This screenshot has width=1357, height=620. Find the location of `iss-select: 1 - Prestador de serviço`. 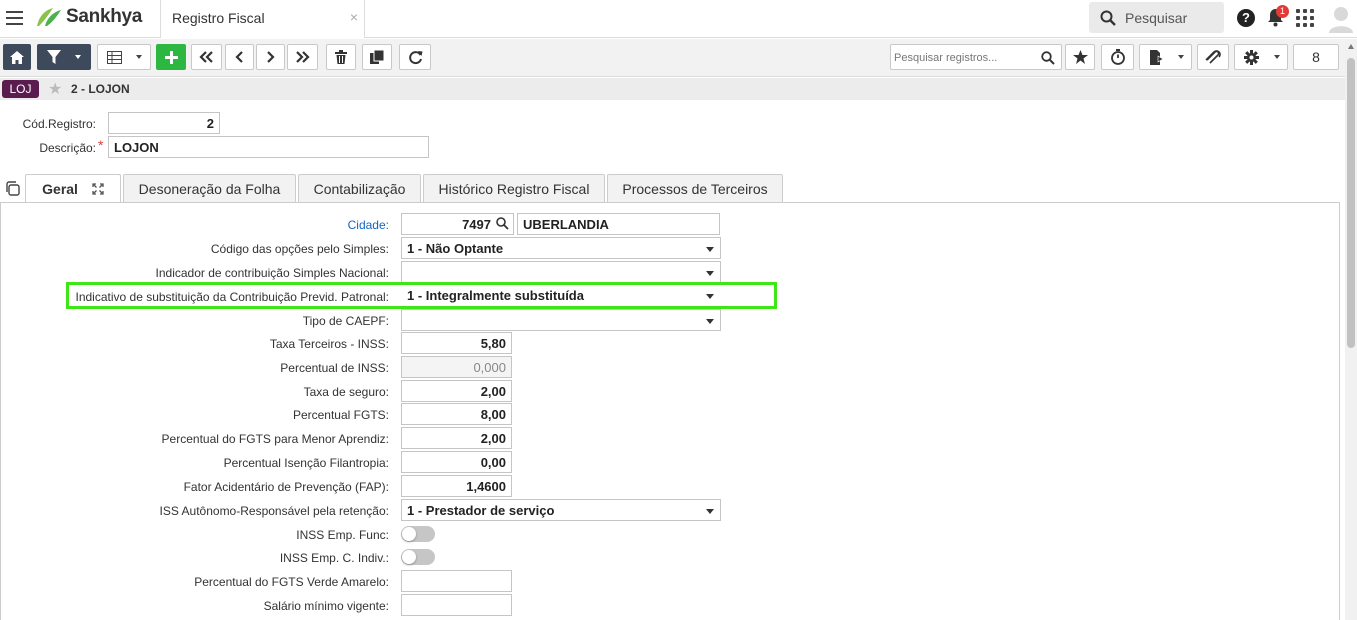

iss-select: 1 - Prestador de serviço is located at coordinates (561, 510).